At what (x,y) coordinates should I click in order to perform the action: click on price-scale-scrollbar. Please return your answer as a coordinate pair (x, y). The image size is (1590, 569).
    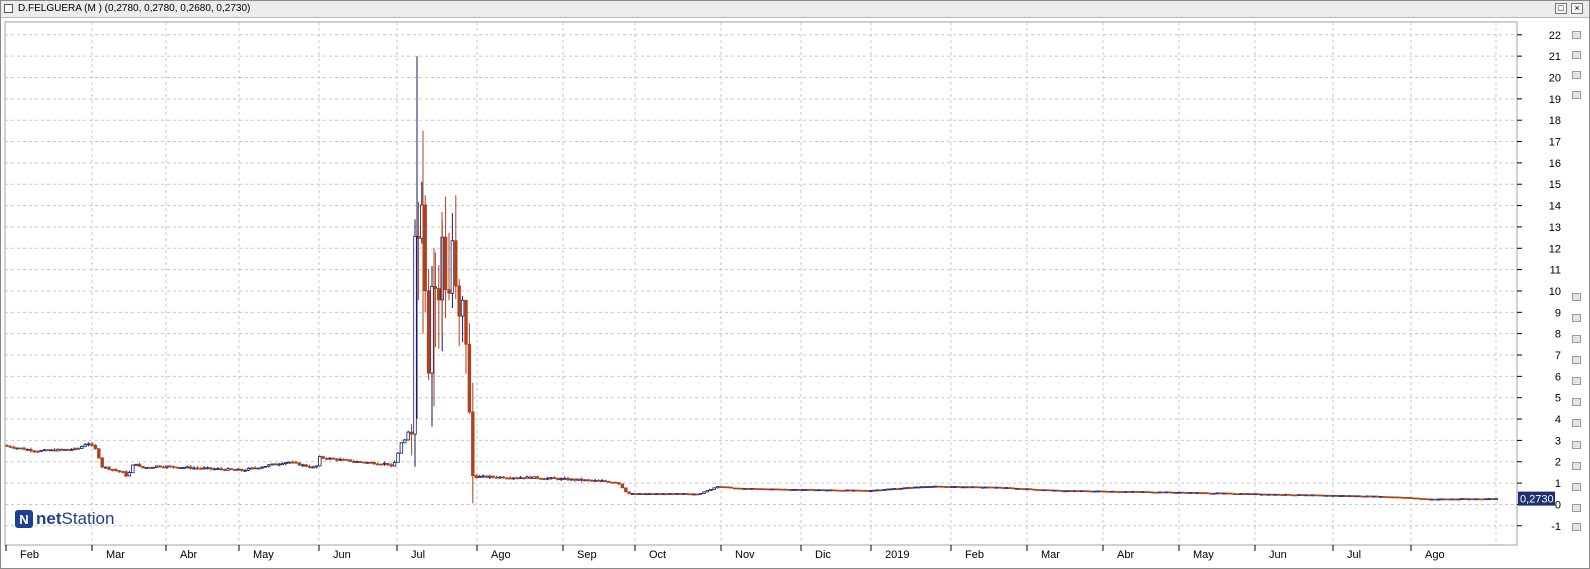
    Looking at the image, I should click on (1576, 281).